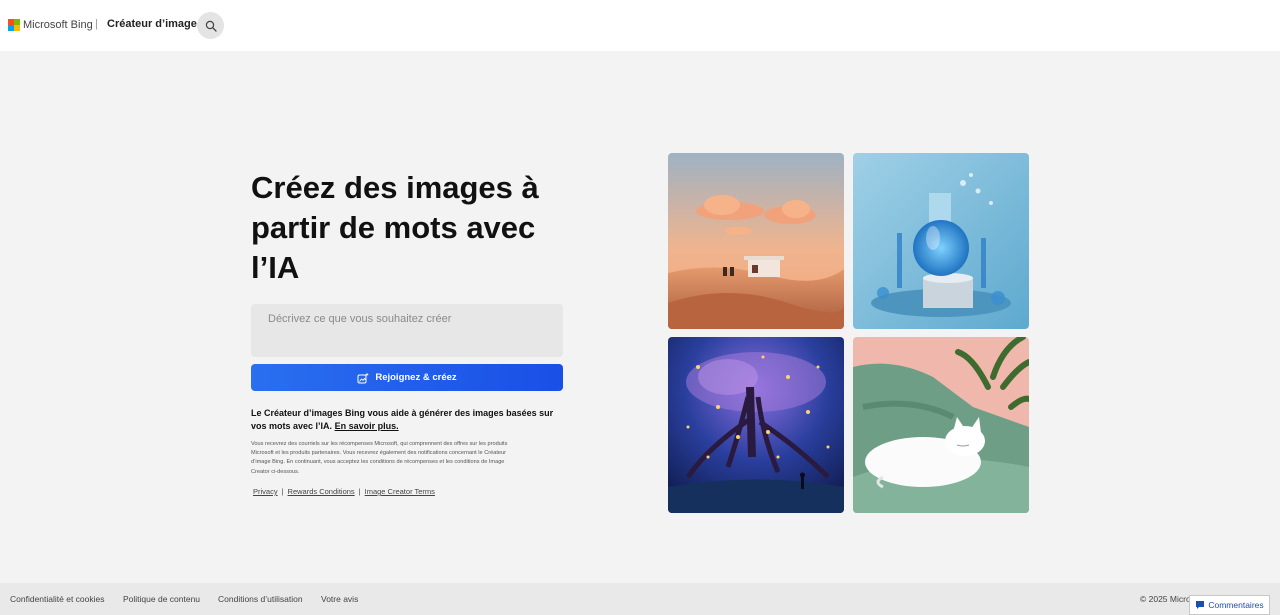  I want to click on prompt-input, so click(407, 330).